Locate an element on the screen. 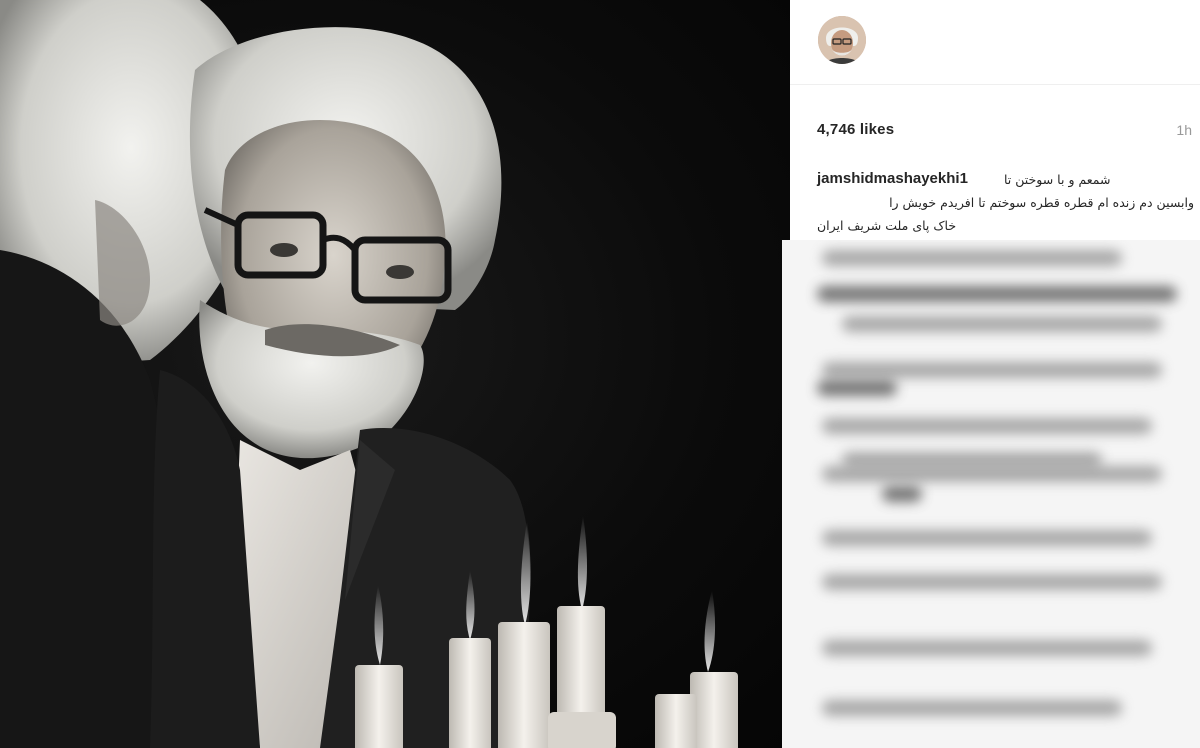 Image resolution: width=1200 pixels, height=748 pixels. caption-line-3-text: خاک پای ملت شریف ایران is located at coordinates (887, 225).